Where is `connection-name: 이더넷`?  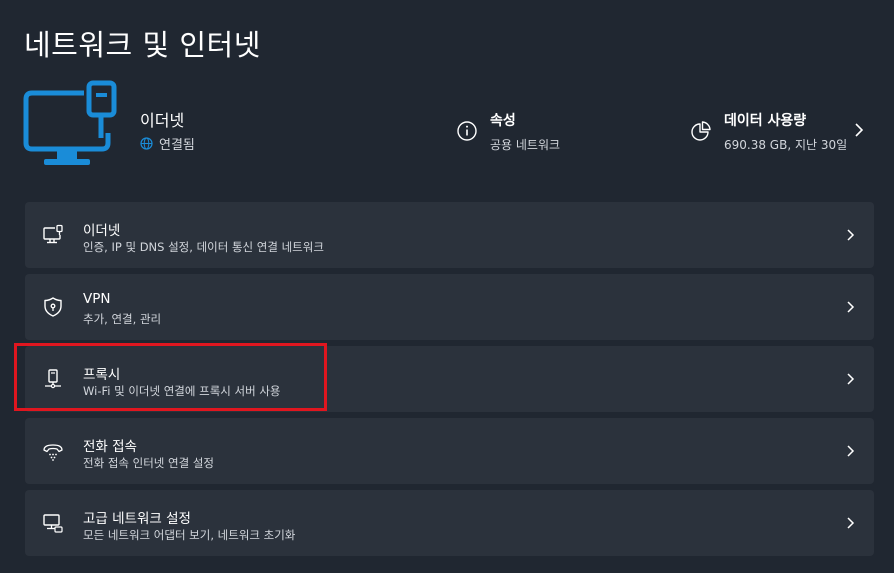 connection-name: 이더넷 is located at coordinates (162, 120).